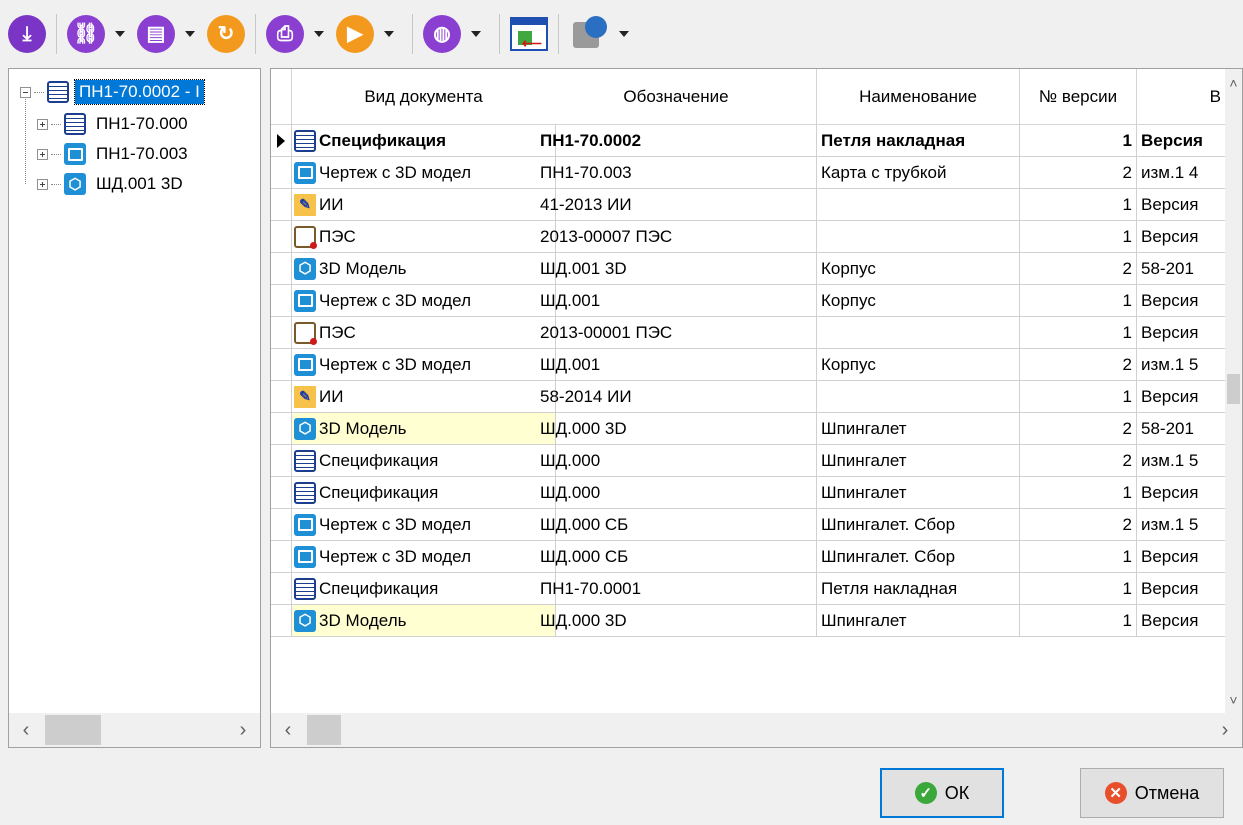  Describe the element at coordinates (1181, 301) in the screenshot. I see `cell-extra: Версия` at that location.